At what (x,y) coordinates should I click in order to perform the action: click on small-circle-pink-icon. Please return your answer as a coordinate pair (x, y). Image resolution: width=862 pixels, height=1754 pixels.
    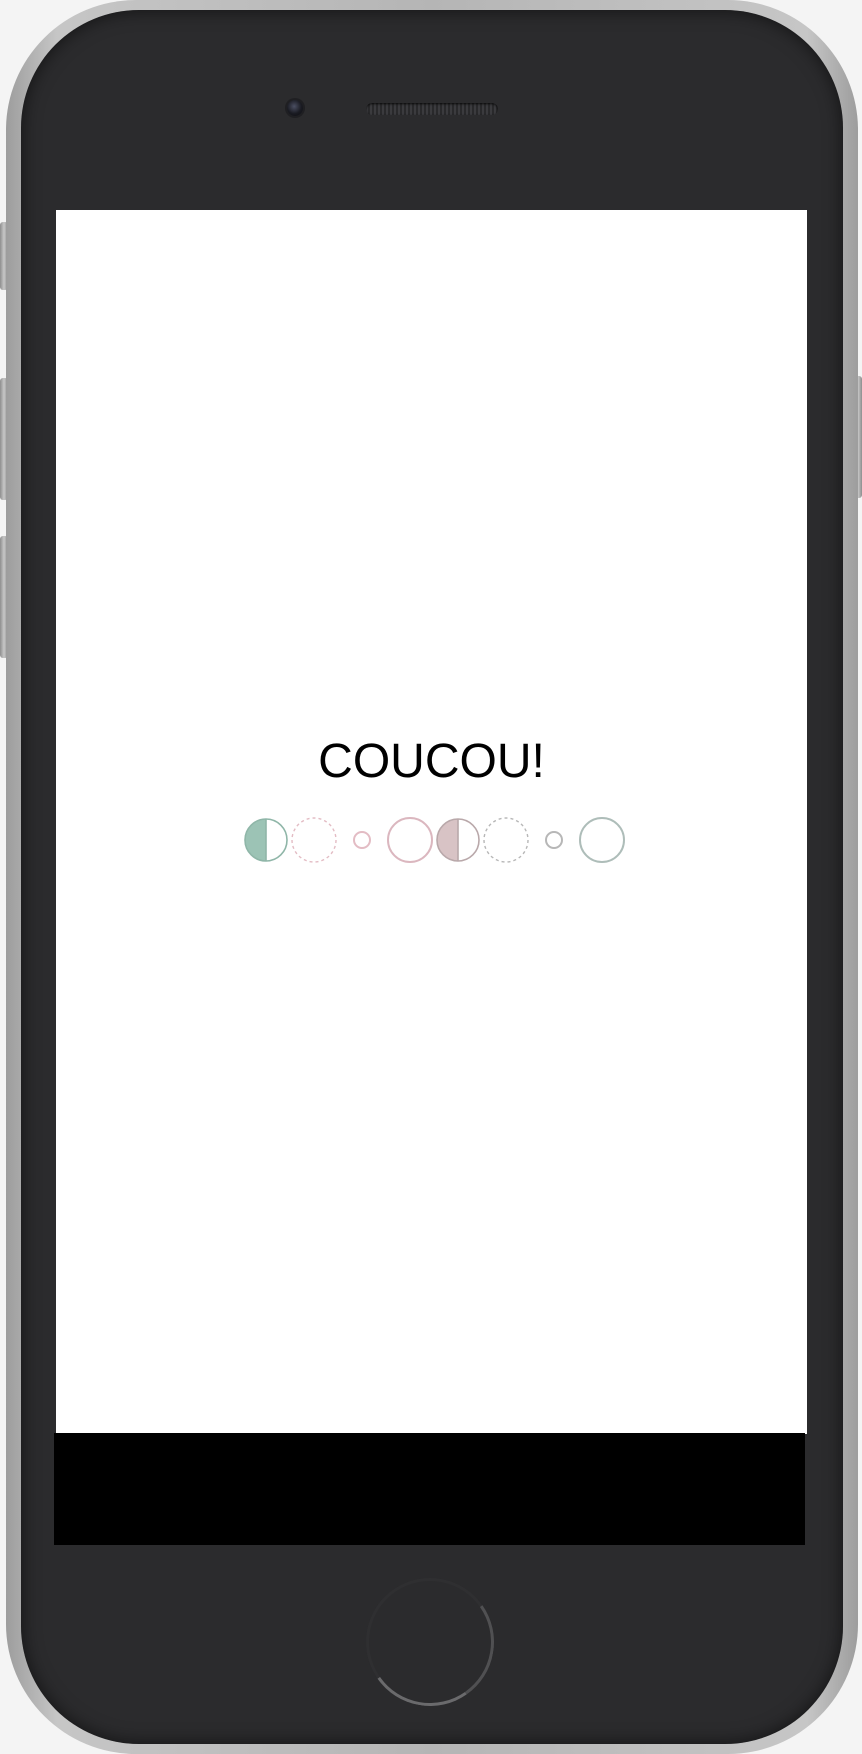
    Looking at the image, I should click on (362, 840).